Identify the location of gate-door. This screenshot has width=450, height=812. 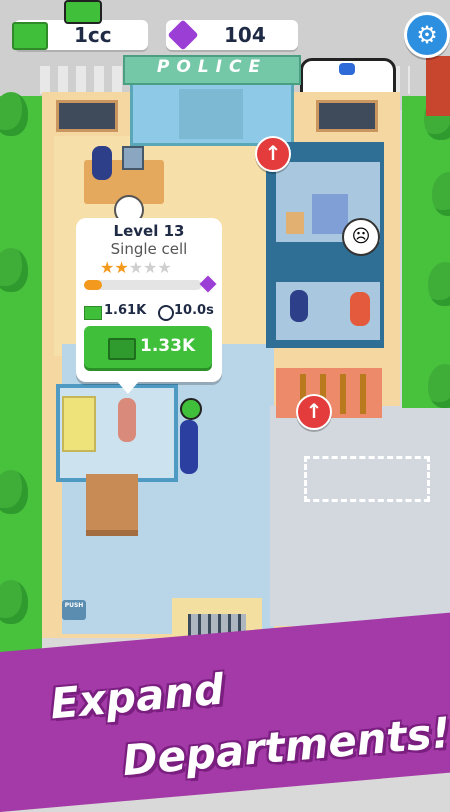
(211, 114).